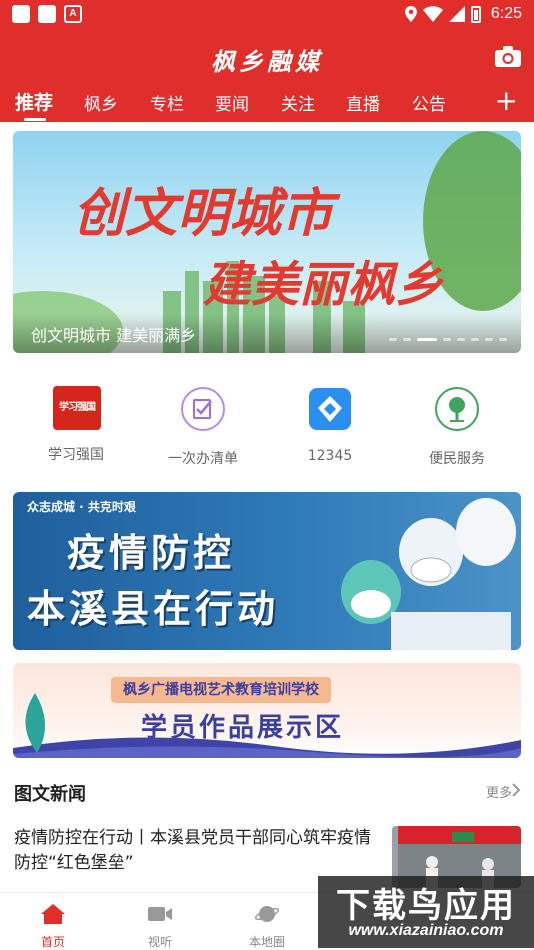  I want to click on watermark-title: 下载鸟应用, so click(426, 906).